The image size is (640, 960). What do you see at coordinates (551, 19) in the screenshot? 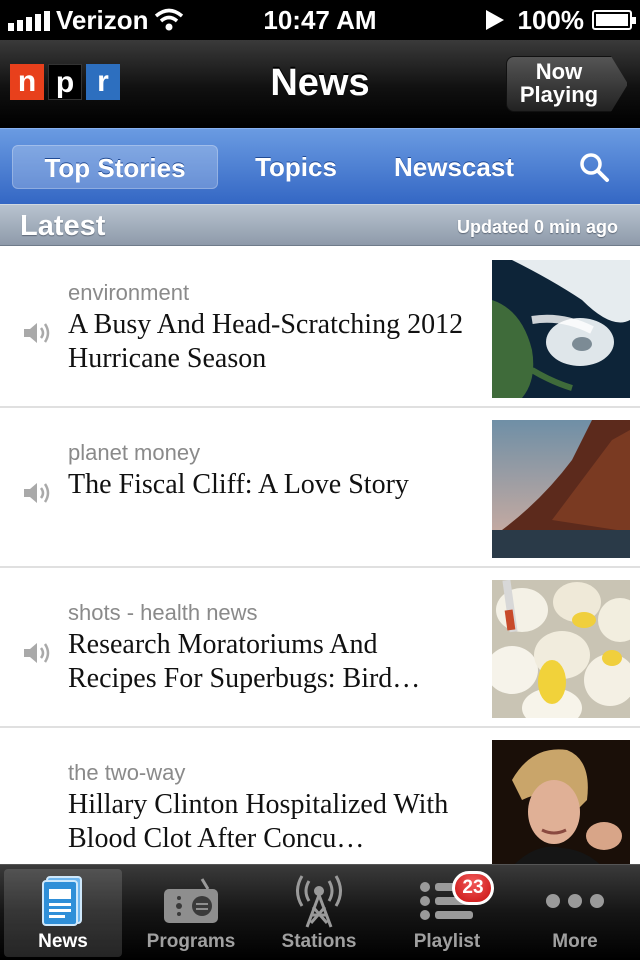
I see `battery-percent: 100%` at bounding box center [551, 19].